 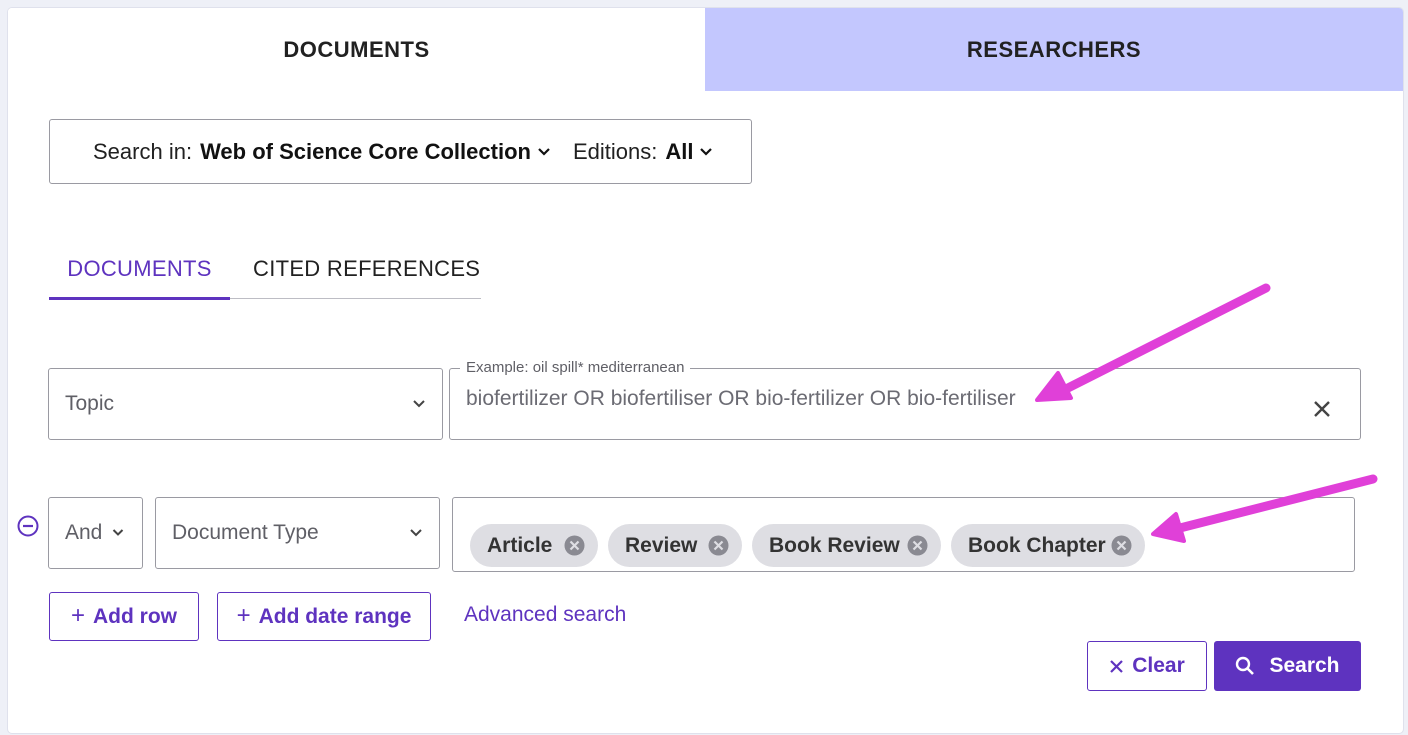 I want to click on field-select-document-type: Document Type, so click(x=297, y=533).